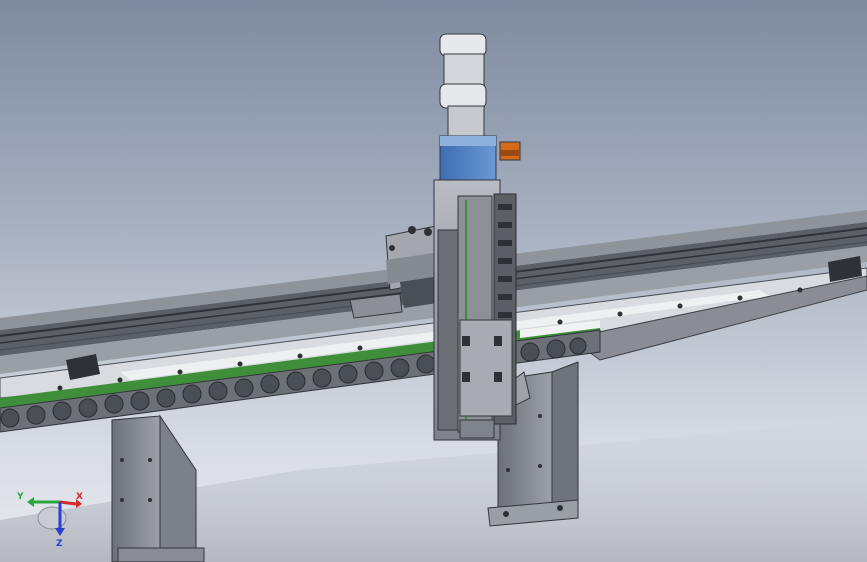 The height and width of the screenshot is (562, 867). I want to click on x-axis-arrow-icon, so click(68, 503).